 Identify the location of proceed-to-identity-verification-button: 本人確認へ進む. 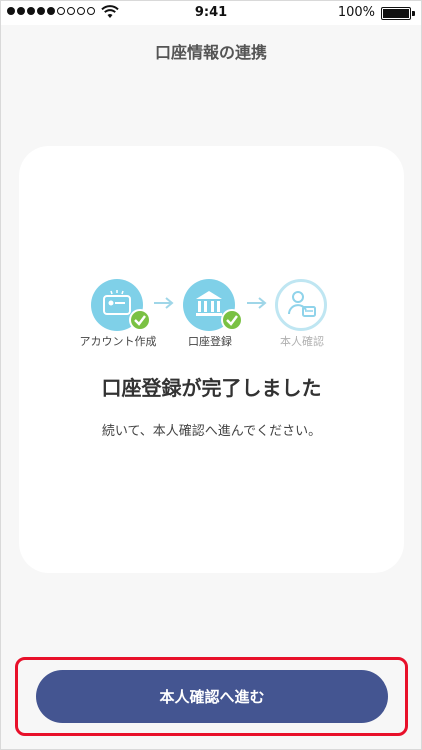
(212, 696).